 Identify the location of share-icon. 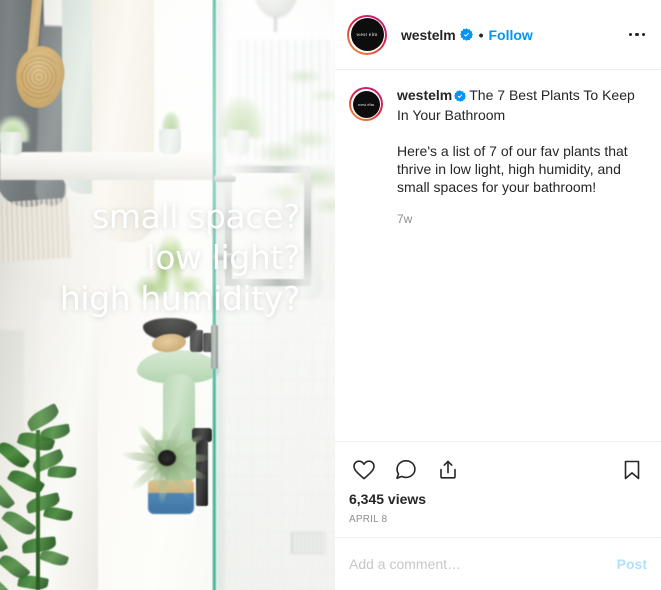
(448, 470).